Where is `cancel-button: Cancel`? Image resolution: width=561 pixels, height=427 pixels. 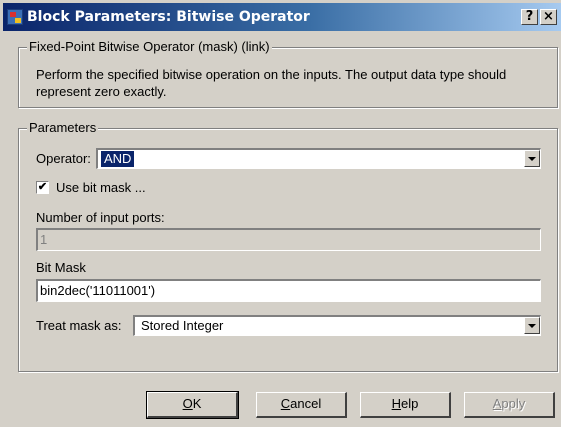 cancel-button: Cancel is located at coordinates (301, 405).